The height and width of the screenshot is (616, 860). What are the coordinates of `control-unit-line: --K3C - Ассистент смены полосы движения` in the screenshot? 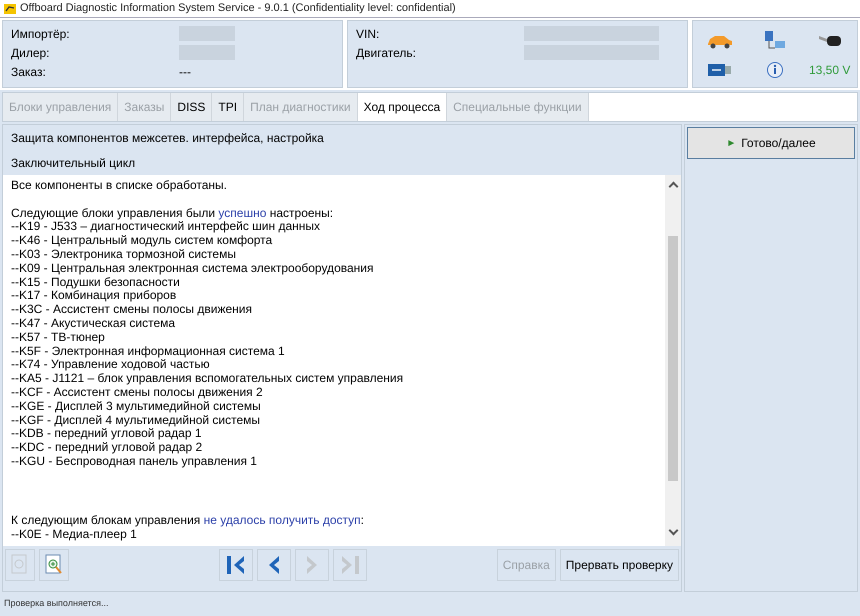 It's located at (132, 310).